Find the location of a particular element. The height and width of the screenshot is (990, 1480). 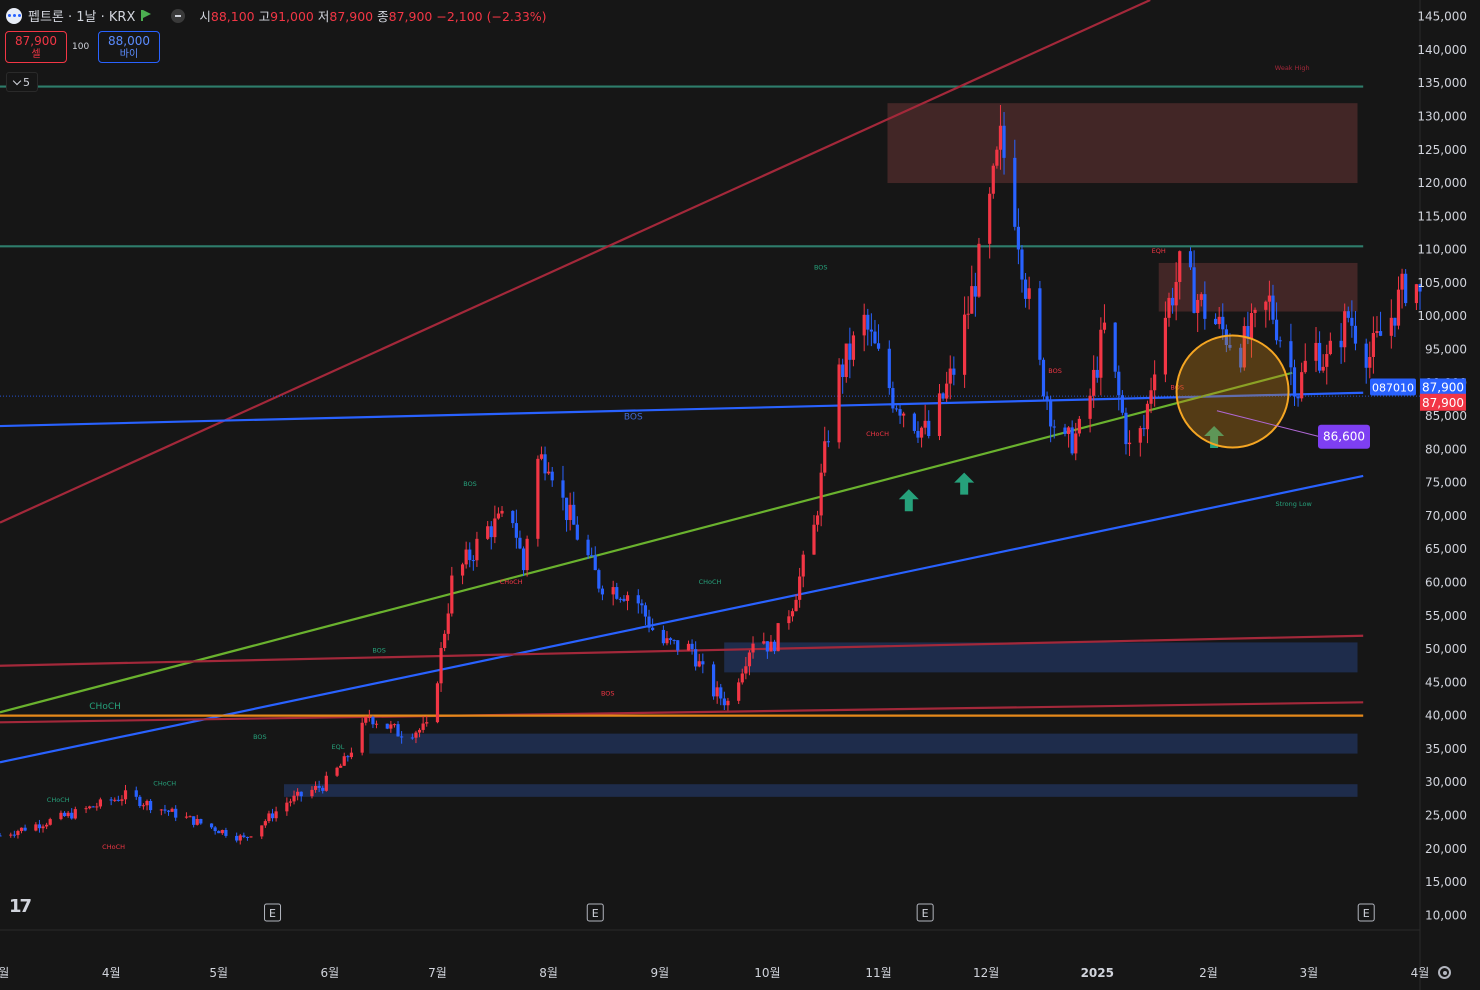

price-axis-tick: 125,000 is located at coordinates (1442, 150).